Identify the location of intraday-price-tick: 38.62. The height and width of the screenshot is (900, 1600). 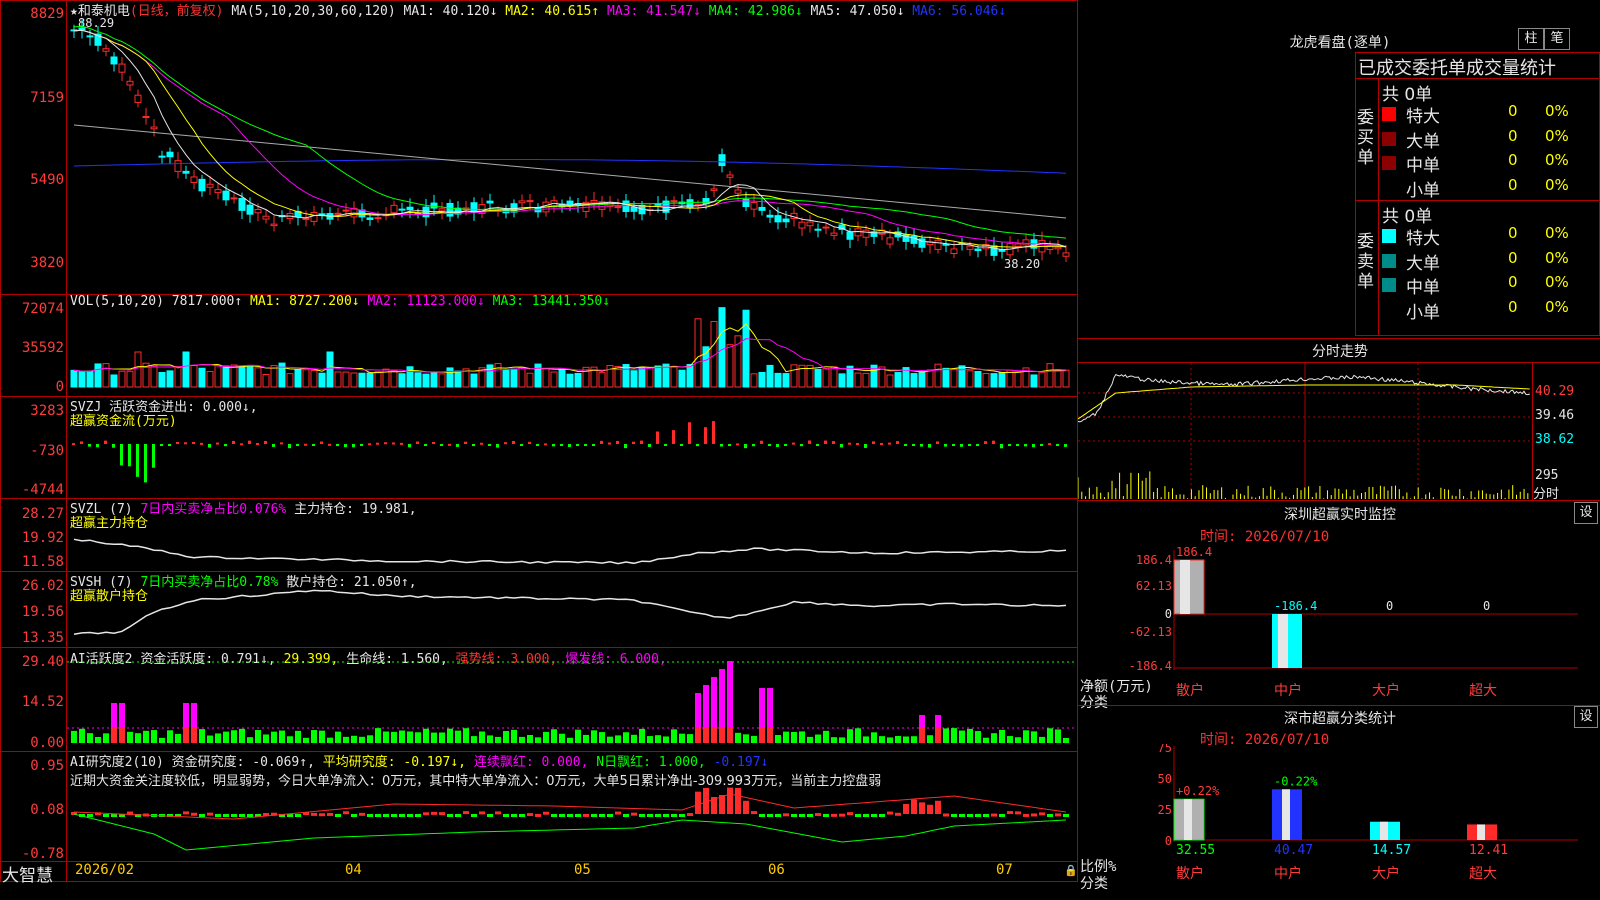
(1555, 439).